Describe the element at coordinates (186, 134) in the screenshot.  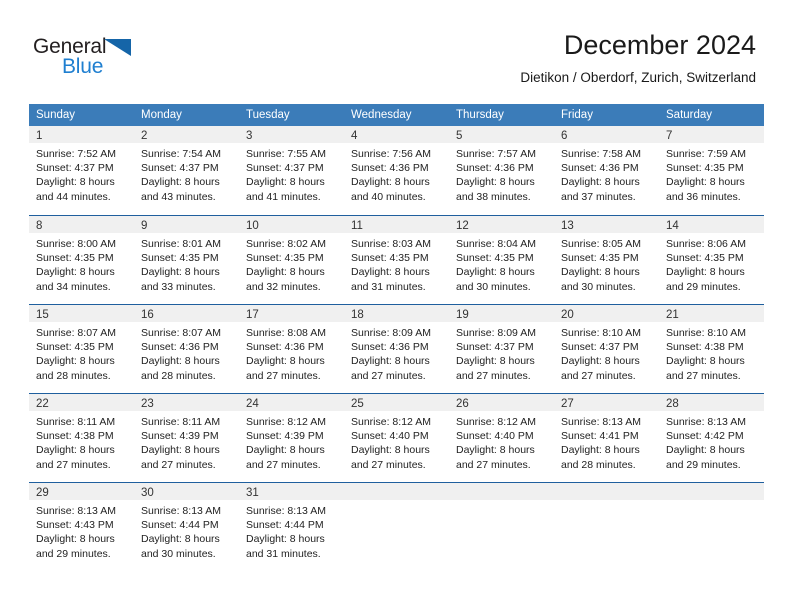
I see `day-number-band: 2` at that location.